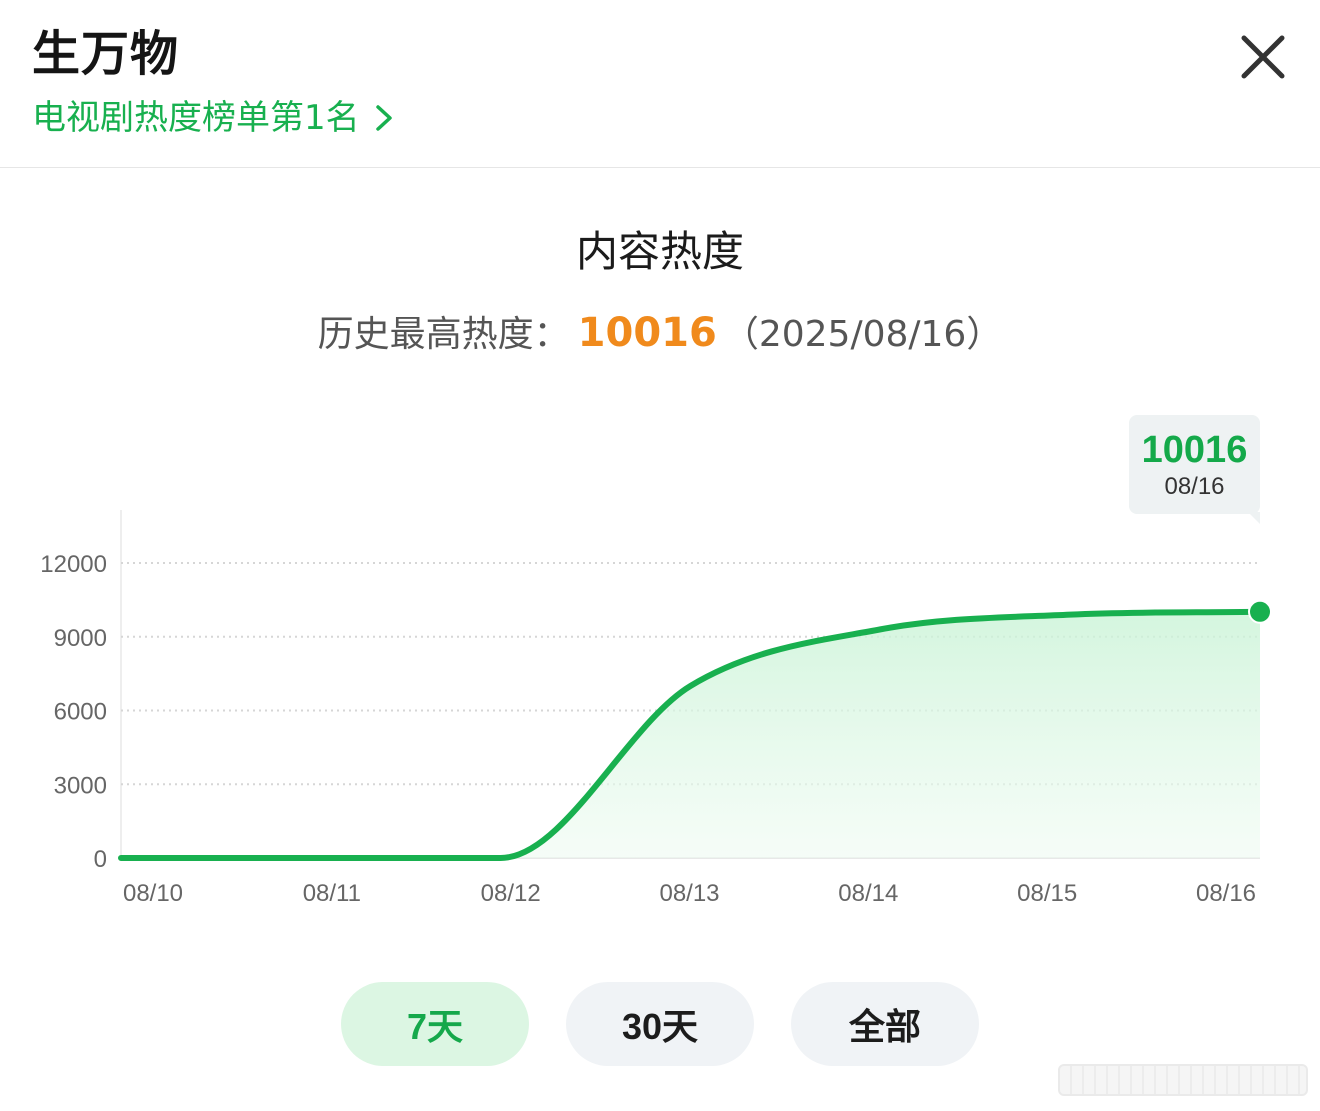 Image resolution: width=1320 pixels, height=1111 pixels. I want to click on tooltip-date: 08/16, so click(1194, 486).